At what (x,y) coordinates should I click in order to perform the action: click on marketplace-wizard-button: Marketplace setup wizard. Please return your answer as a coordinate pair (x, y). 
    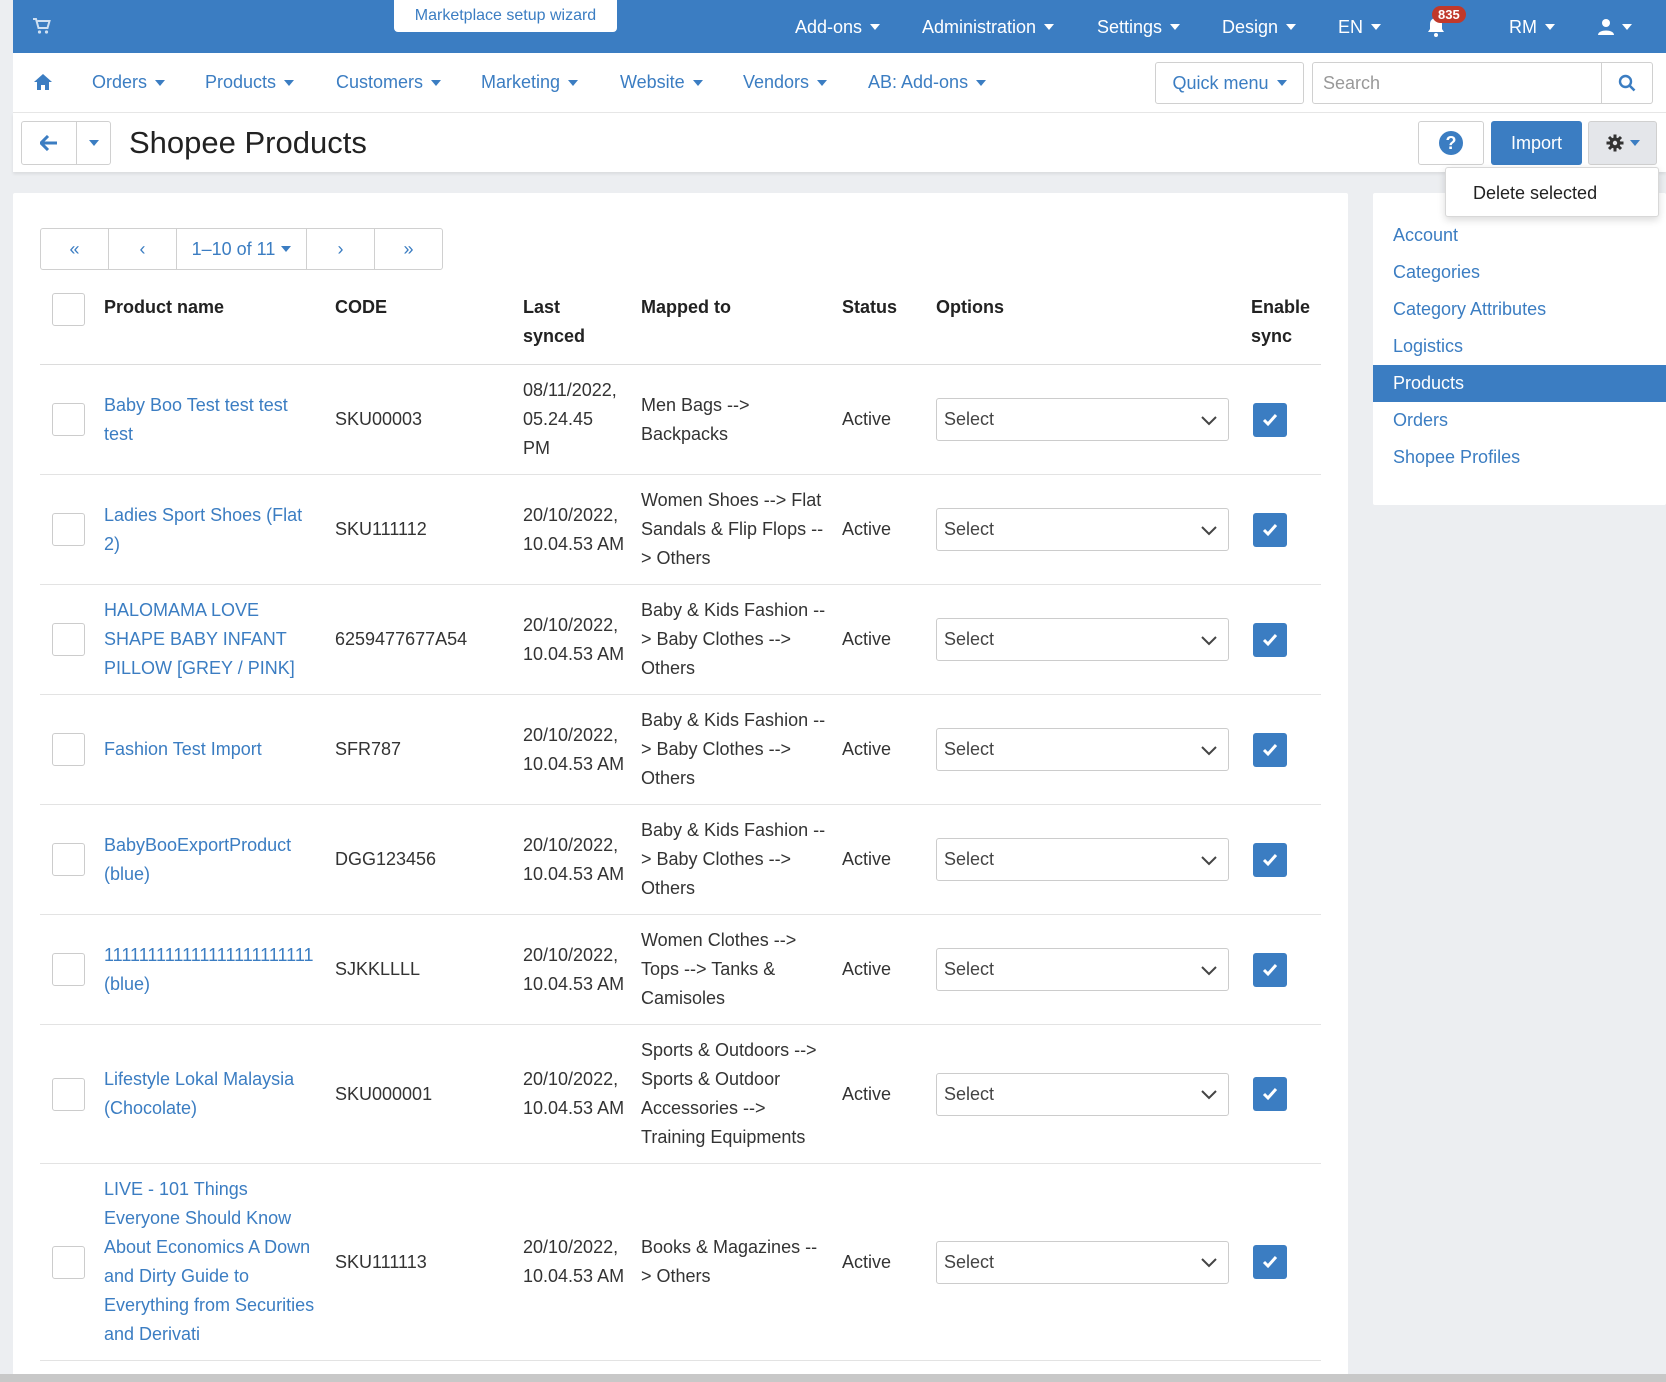
    Looking at the image, I should click on (505, 16).